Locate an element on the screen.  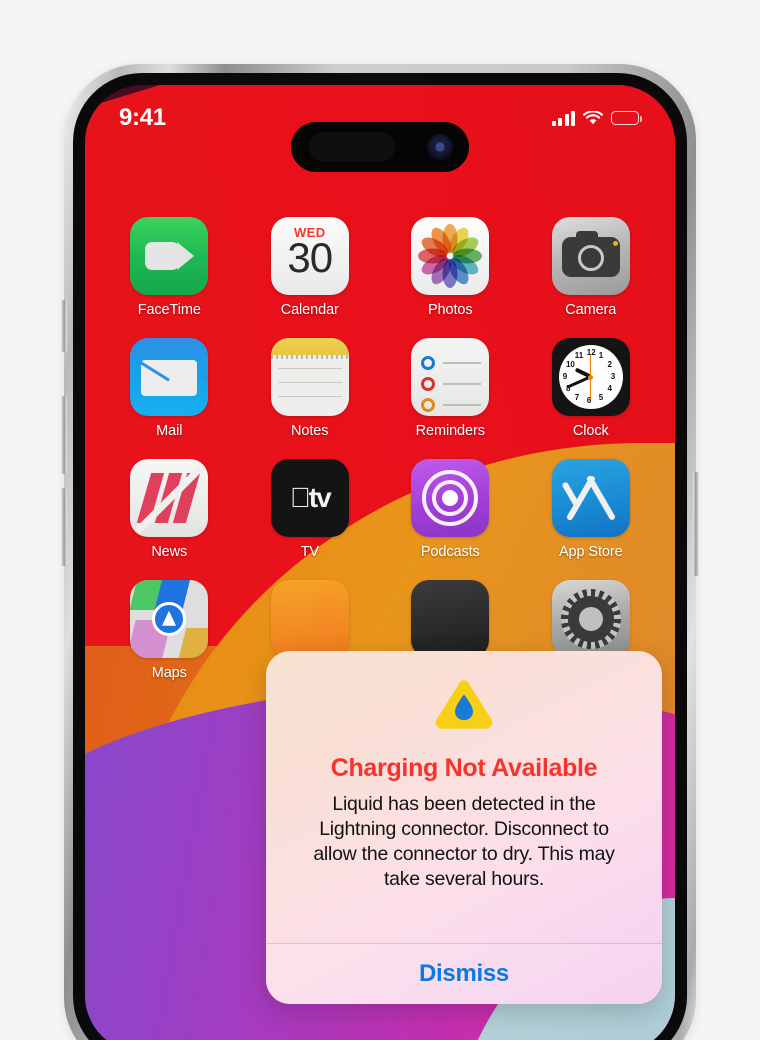
podcasts-icon is located at coordinates (450, 498).